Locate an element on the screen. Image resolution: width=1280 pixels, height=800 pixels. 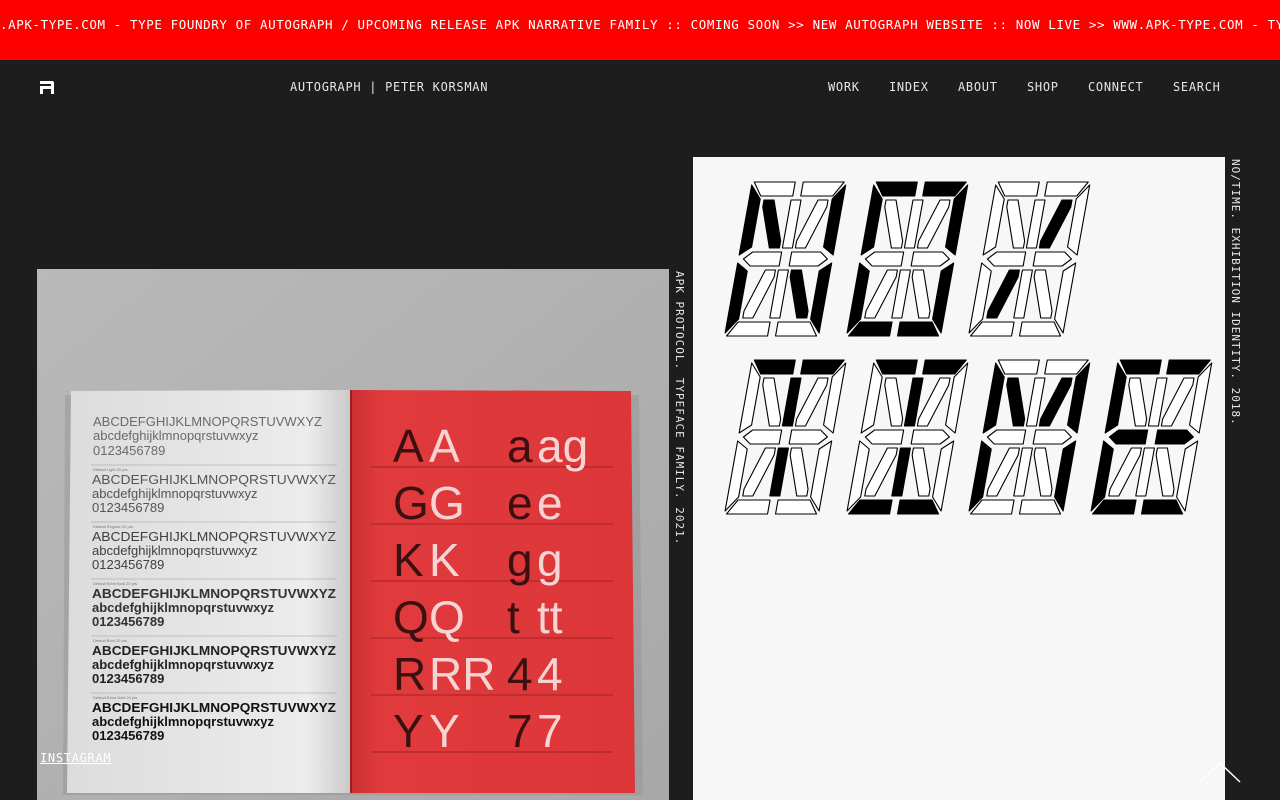
specimen-lower-light: abcdefghijklmnopqrstuvwxyz is located at coordinates (175, 435).